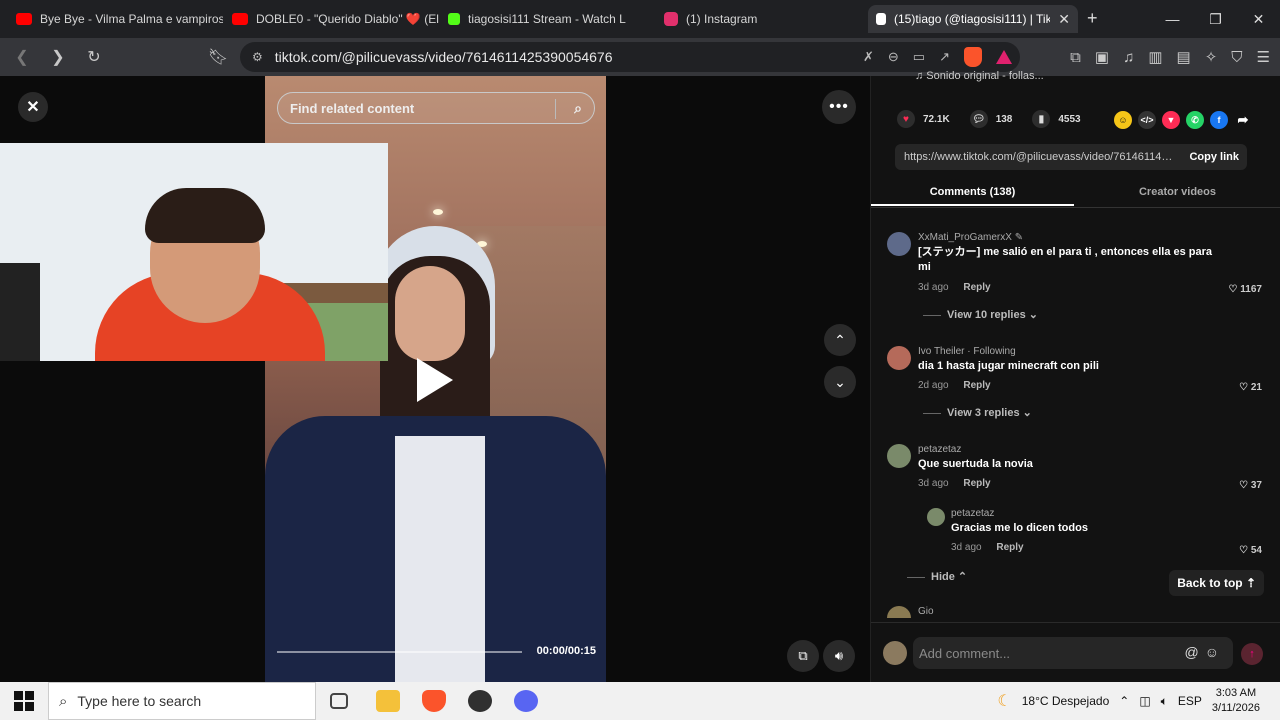  Describe the element at coordinates (1075, 57) in the screenshot. I see `extensions-icon: ⧉` at that location.